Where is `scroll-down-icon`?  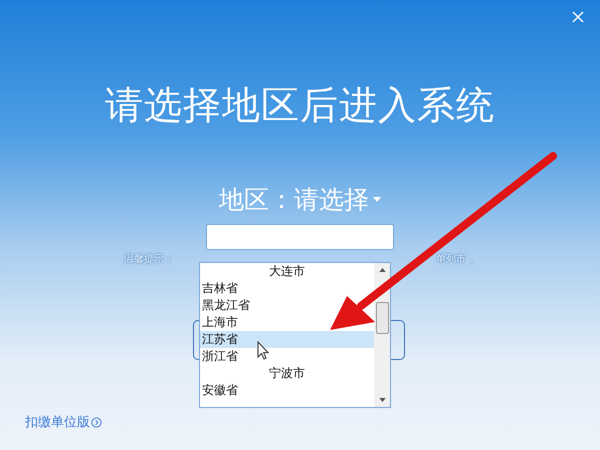
scroll-down-icon is located at coordinates (382, 400).